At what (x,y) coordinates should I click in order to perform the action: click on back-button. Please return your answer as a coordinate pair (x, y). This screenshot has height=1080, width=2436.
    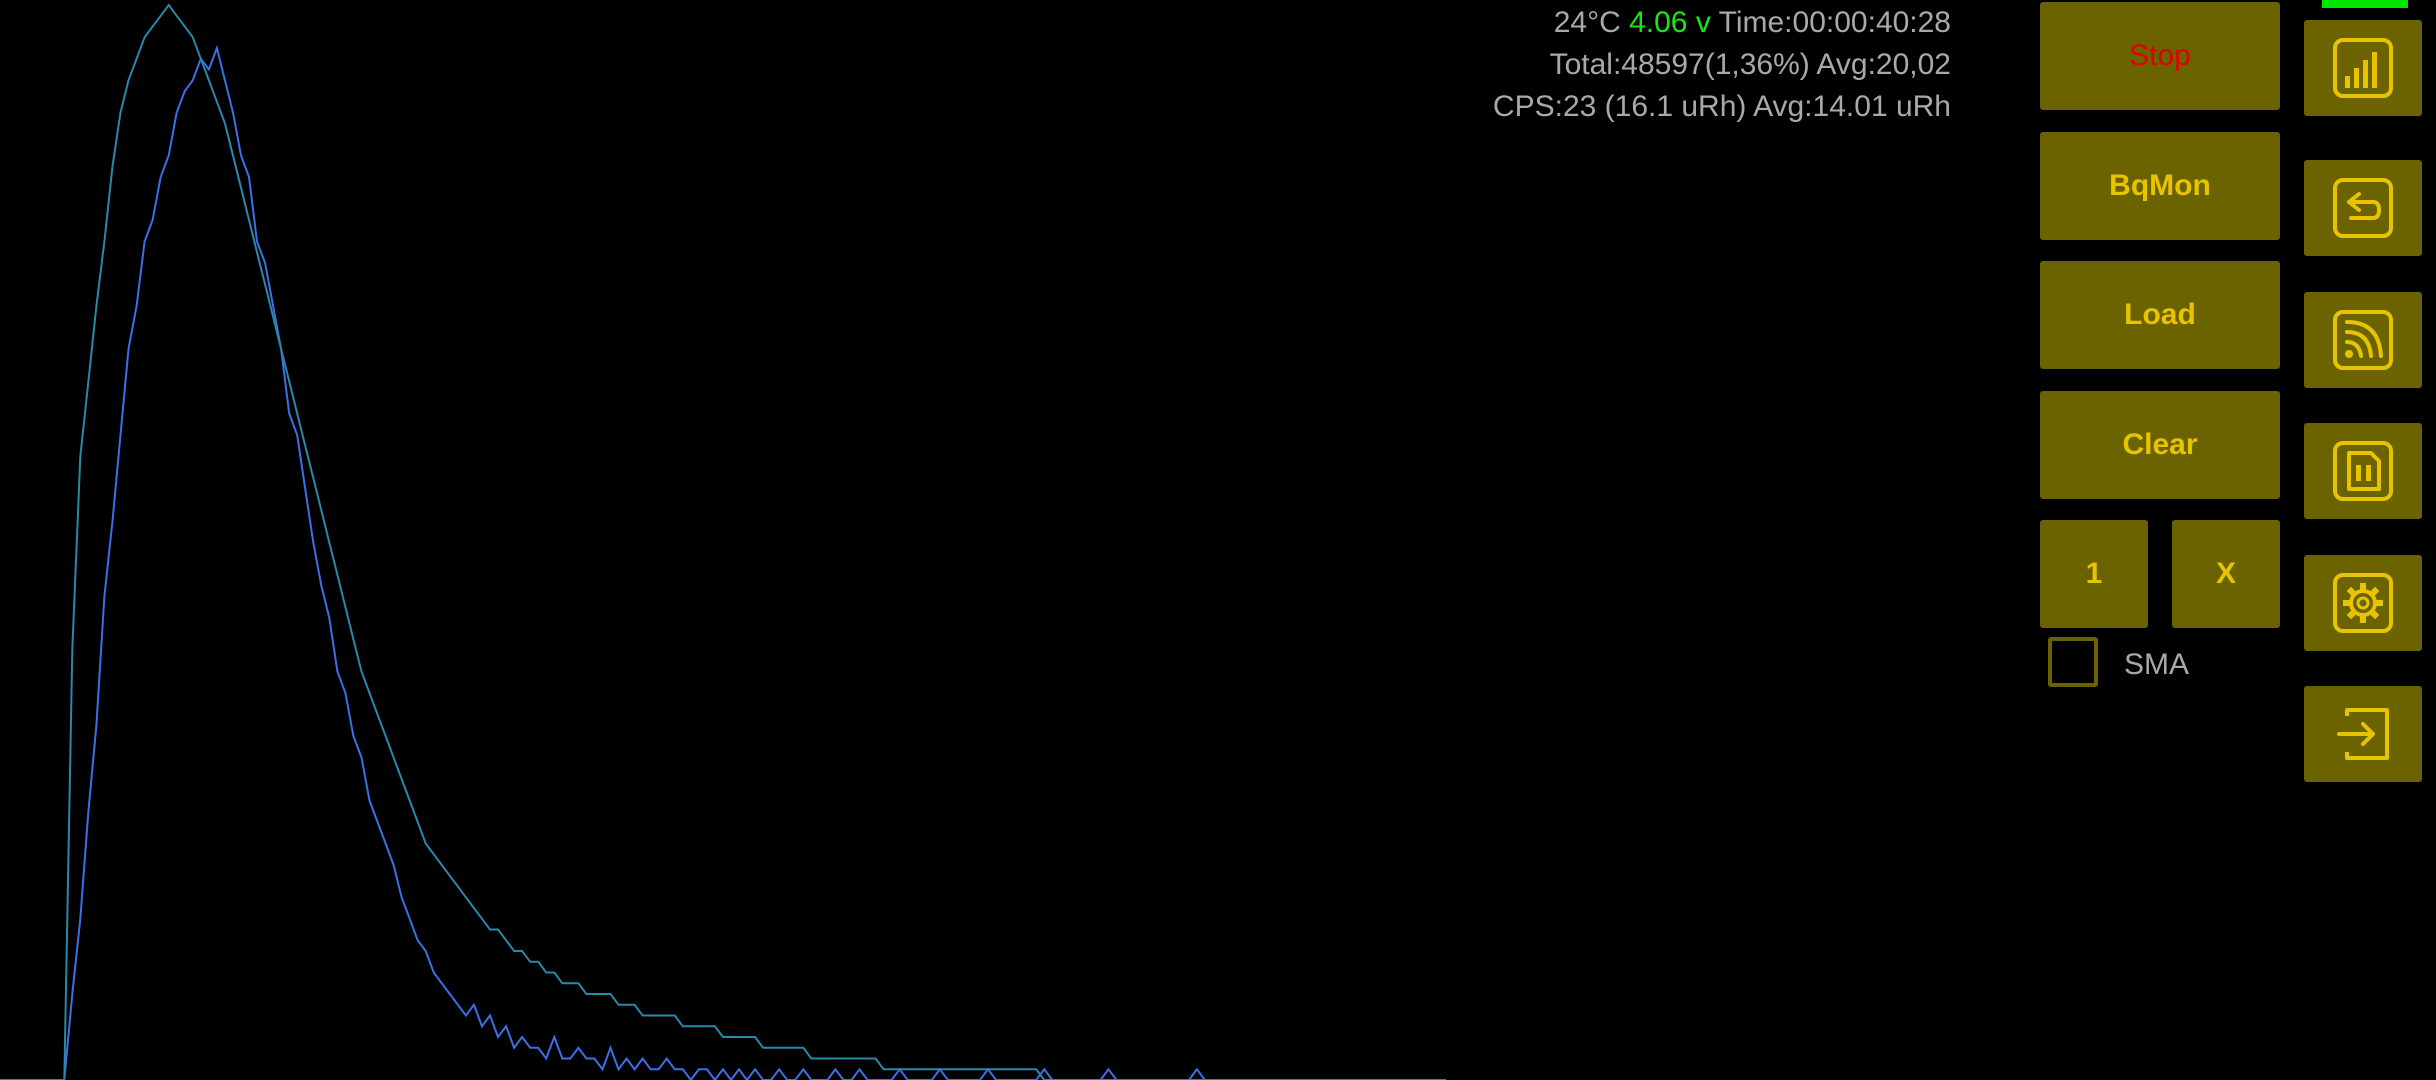
    Looking at the image, I should click on (2363, 208).